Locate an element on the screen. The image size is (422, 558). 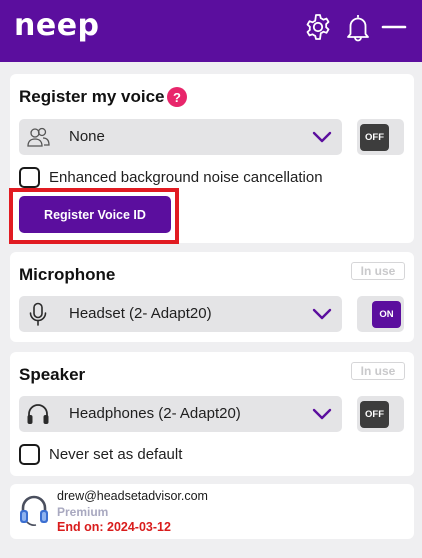
microphone-device-value: Headset (2- Adapt20) is located at coordinates (140, 313).